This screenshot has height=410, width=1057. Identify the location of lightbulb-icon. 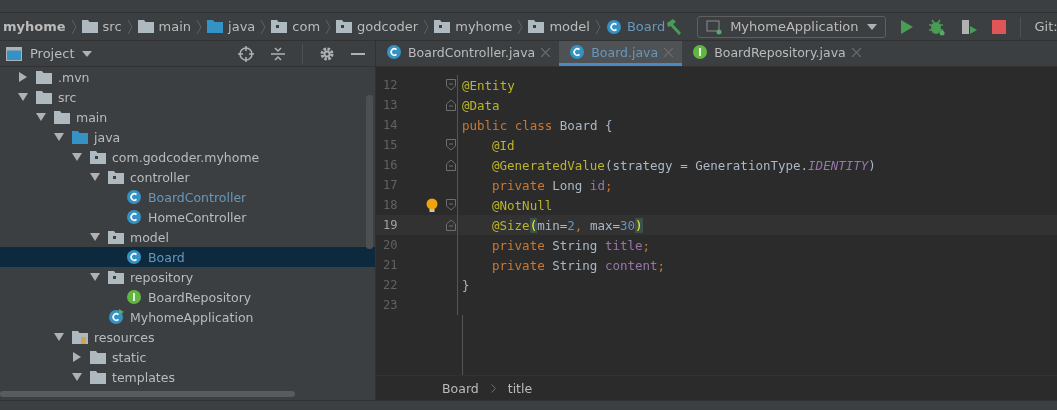
(432, 205).